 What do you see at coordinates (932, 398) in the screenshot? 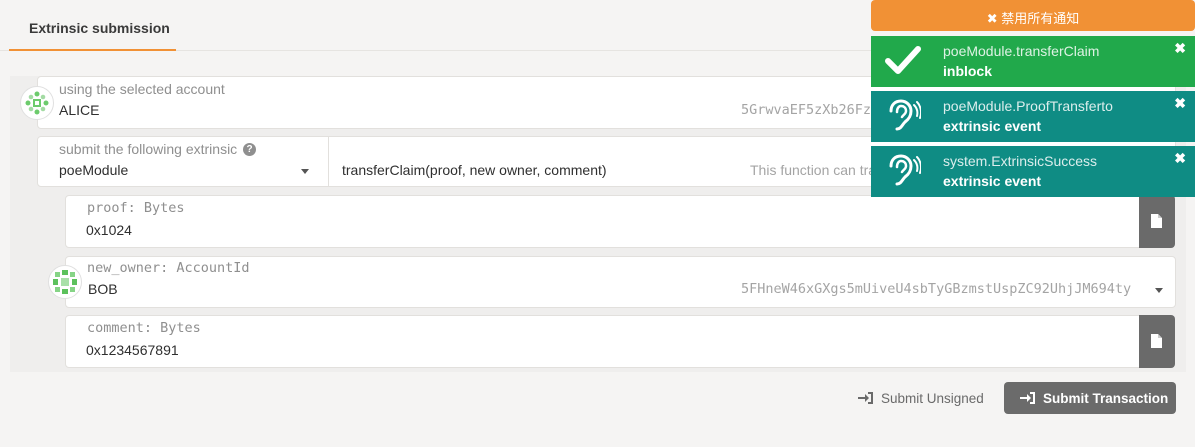
I see `submit-unsigned-label: Submit Unsigned` at bounding box center [932, 398].